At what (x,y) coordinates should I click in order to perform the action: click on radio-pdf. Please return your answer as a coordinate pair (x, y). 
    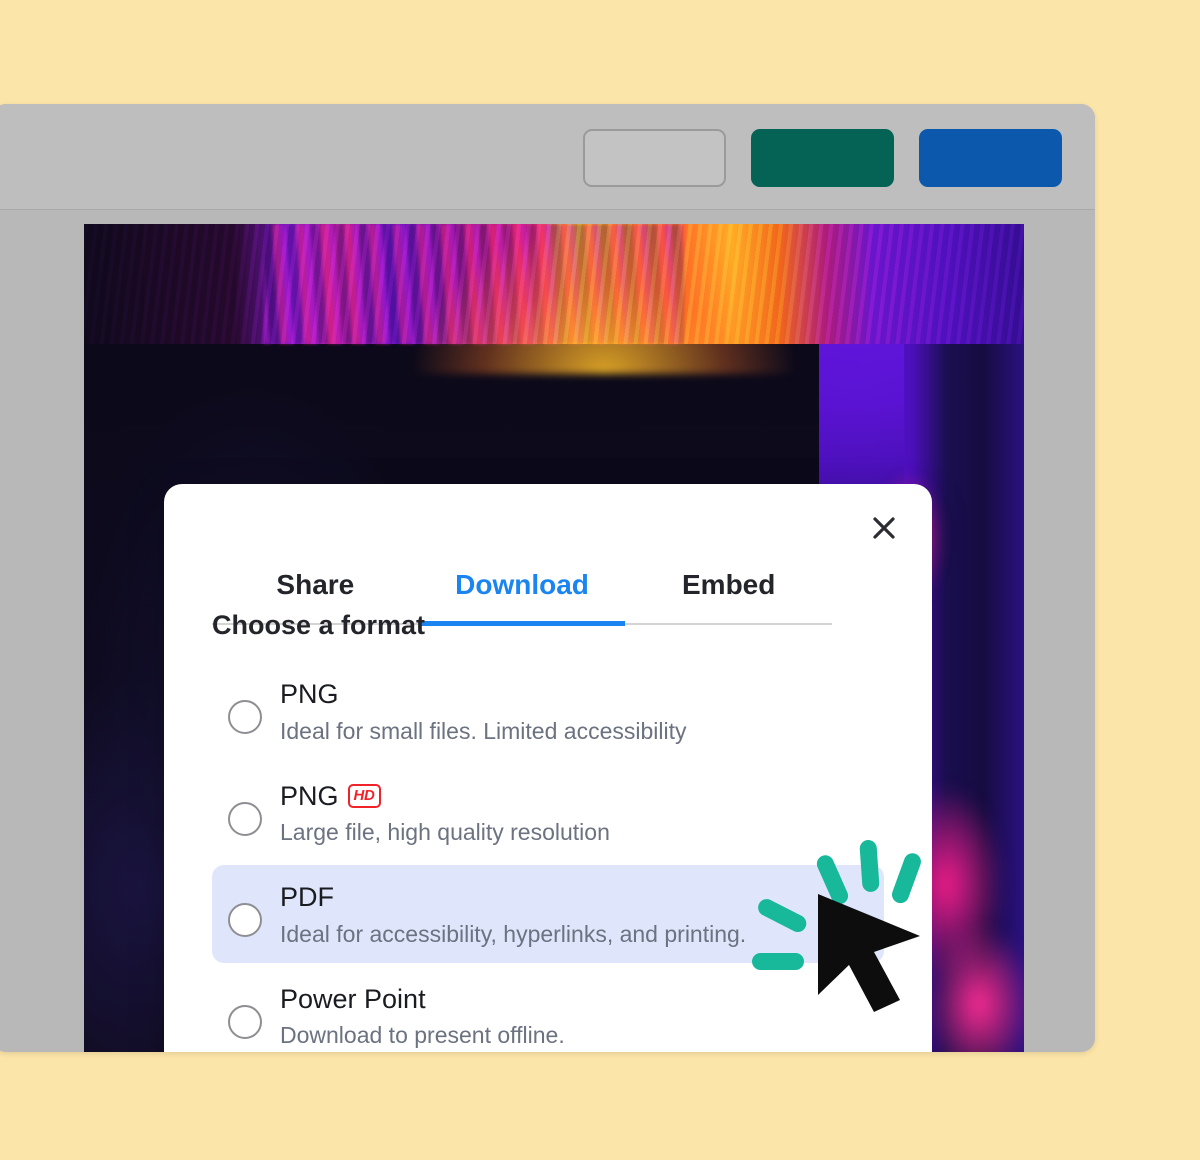
    Looking at the image, I should click on (245, 920).